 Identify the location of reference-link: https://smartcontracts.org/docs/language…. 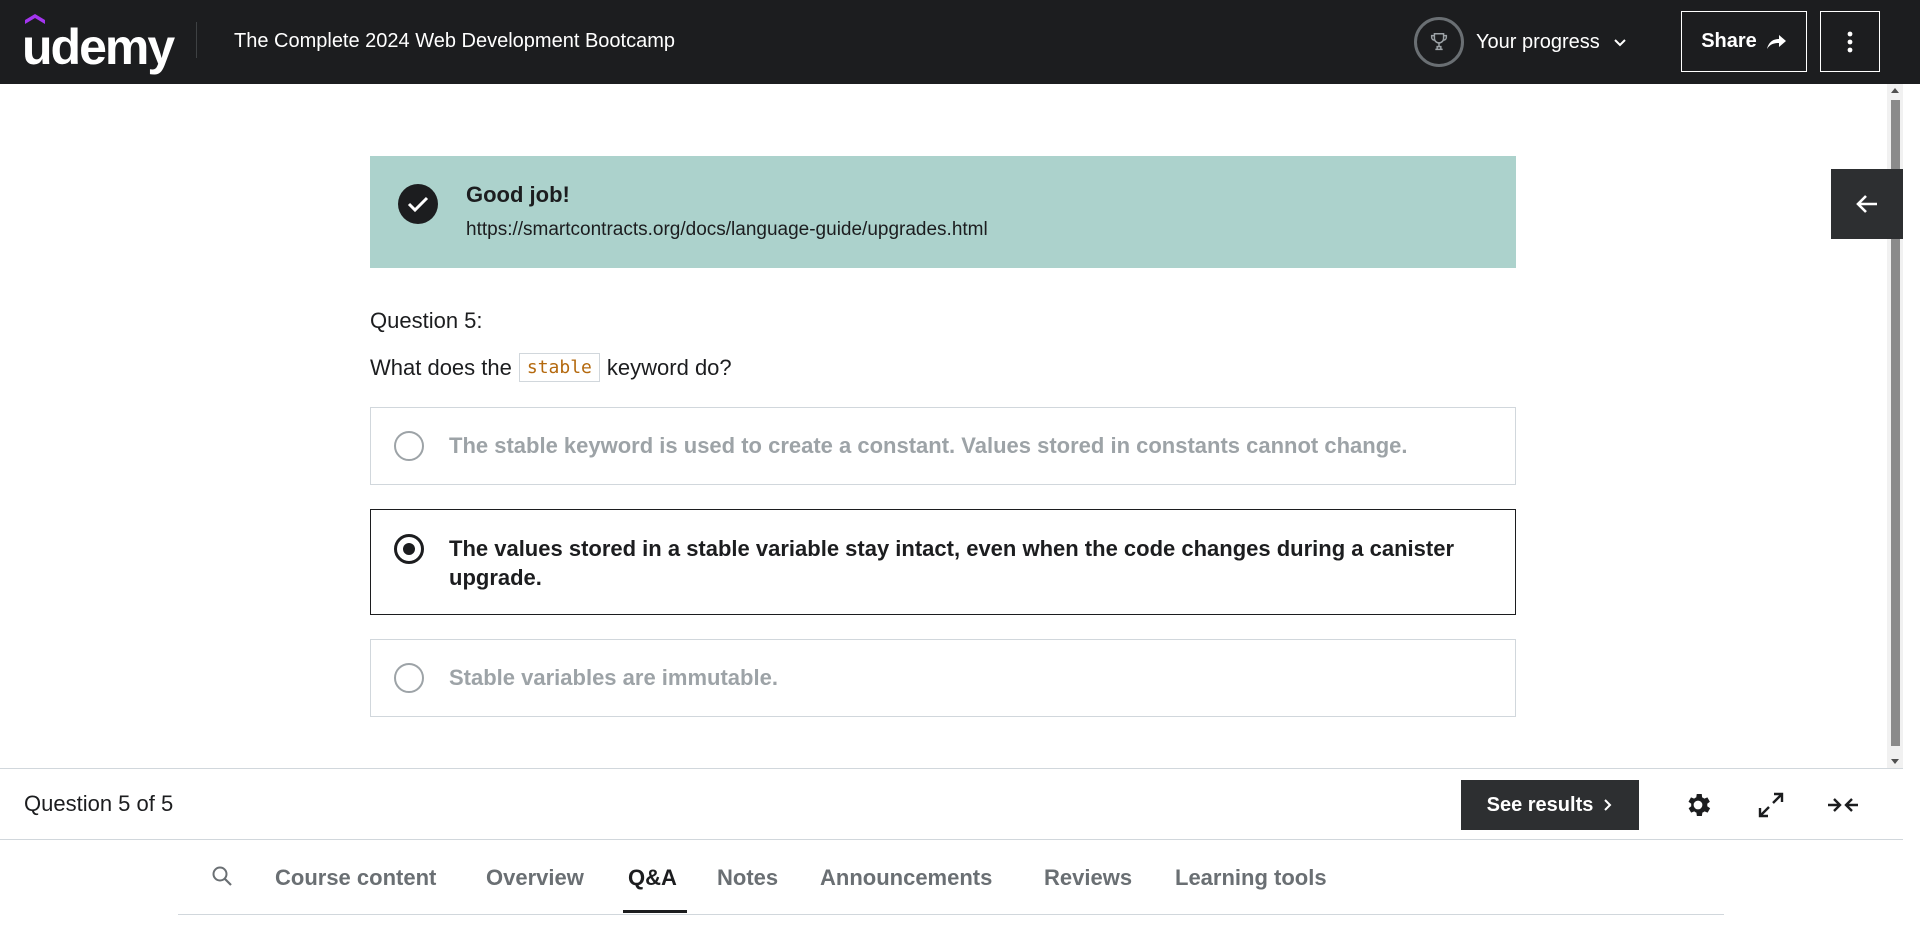
(727, 230).